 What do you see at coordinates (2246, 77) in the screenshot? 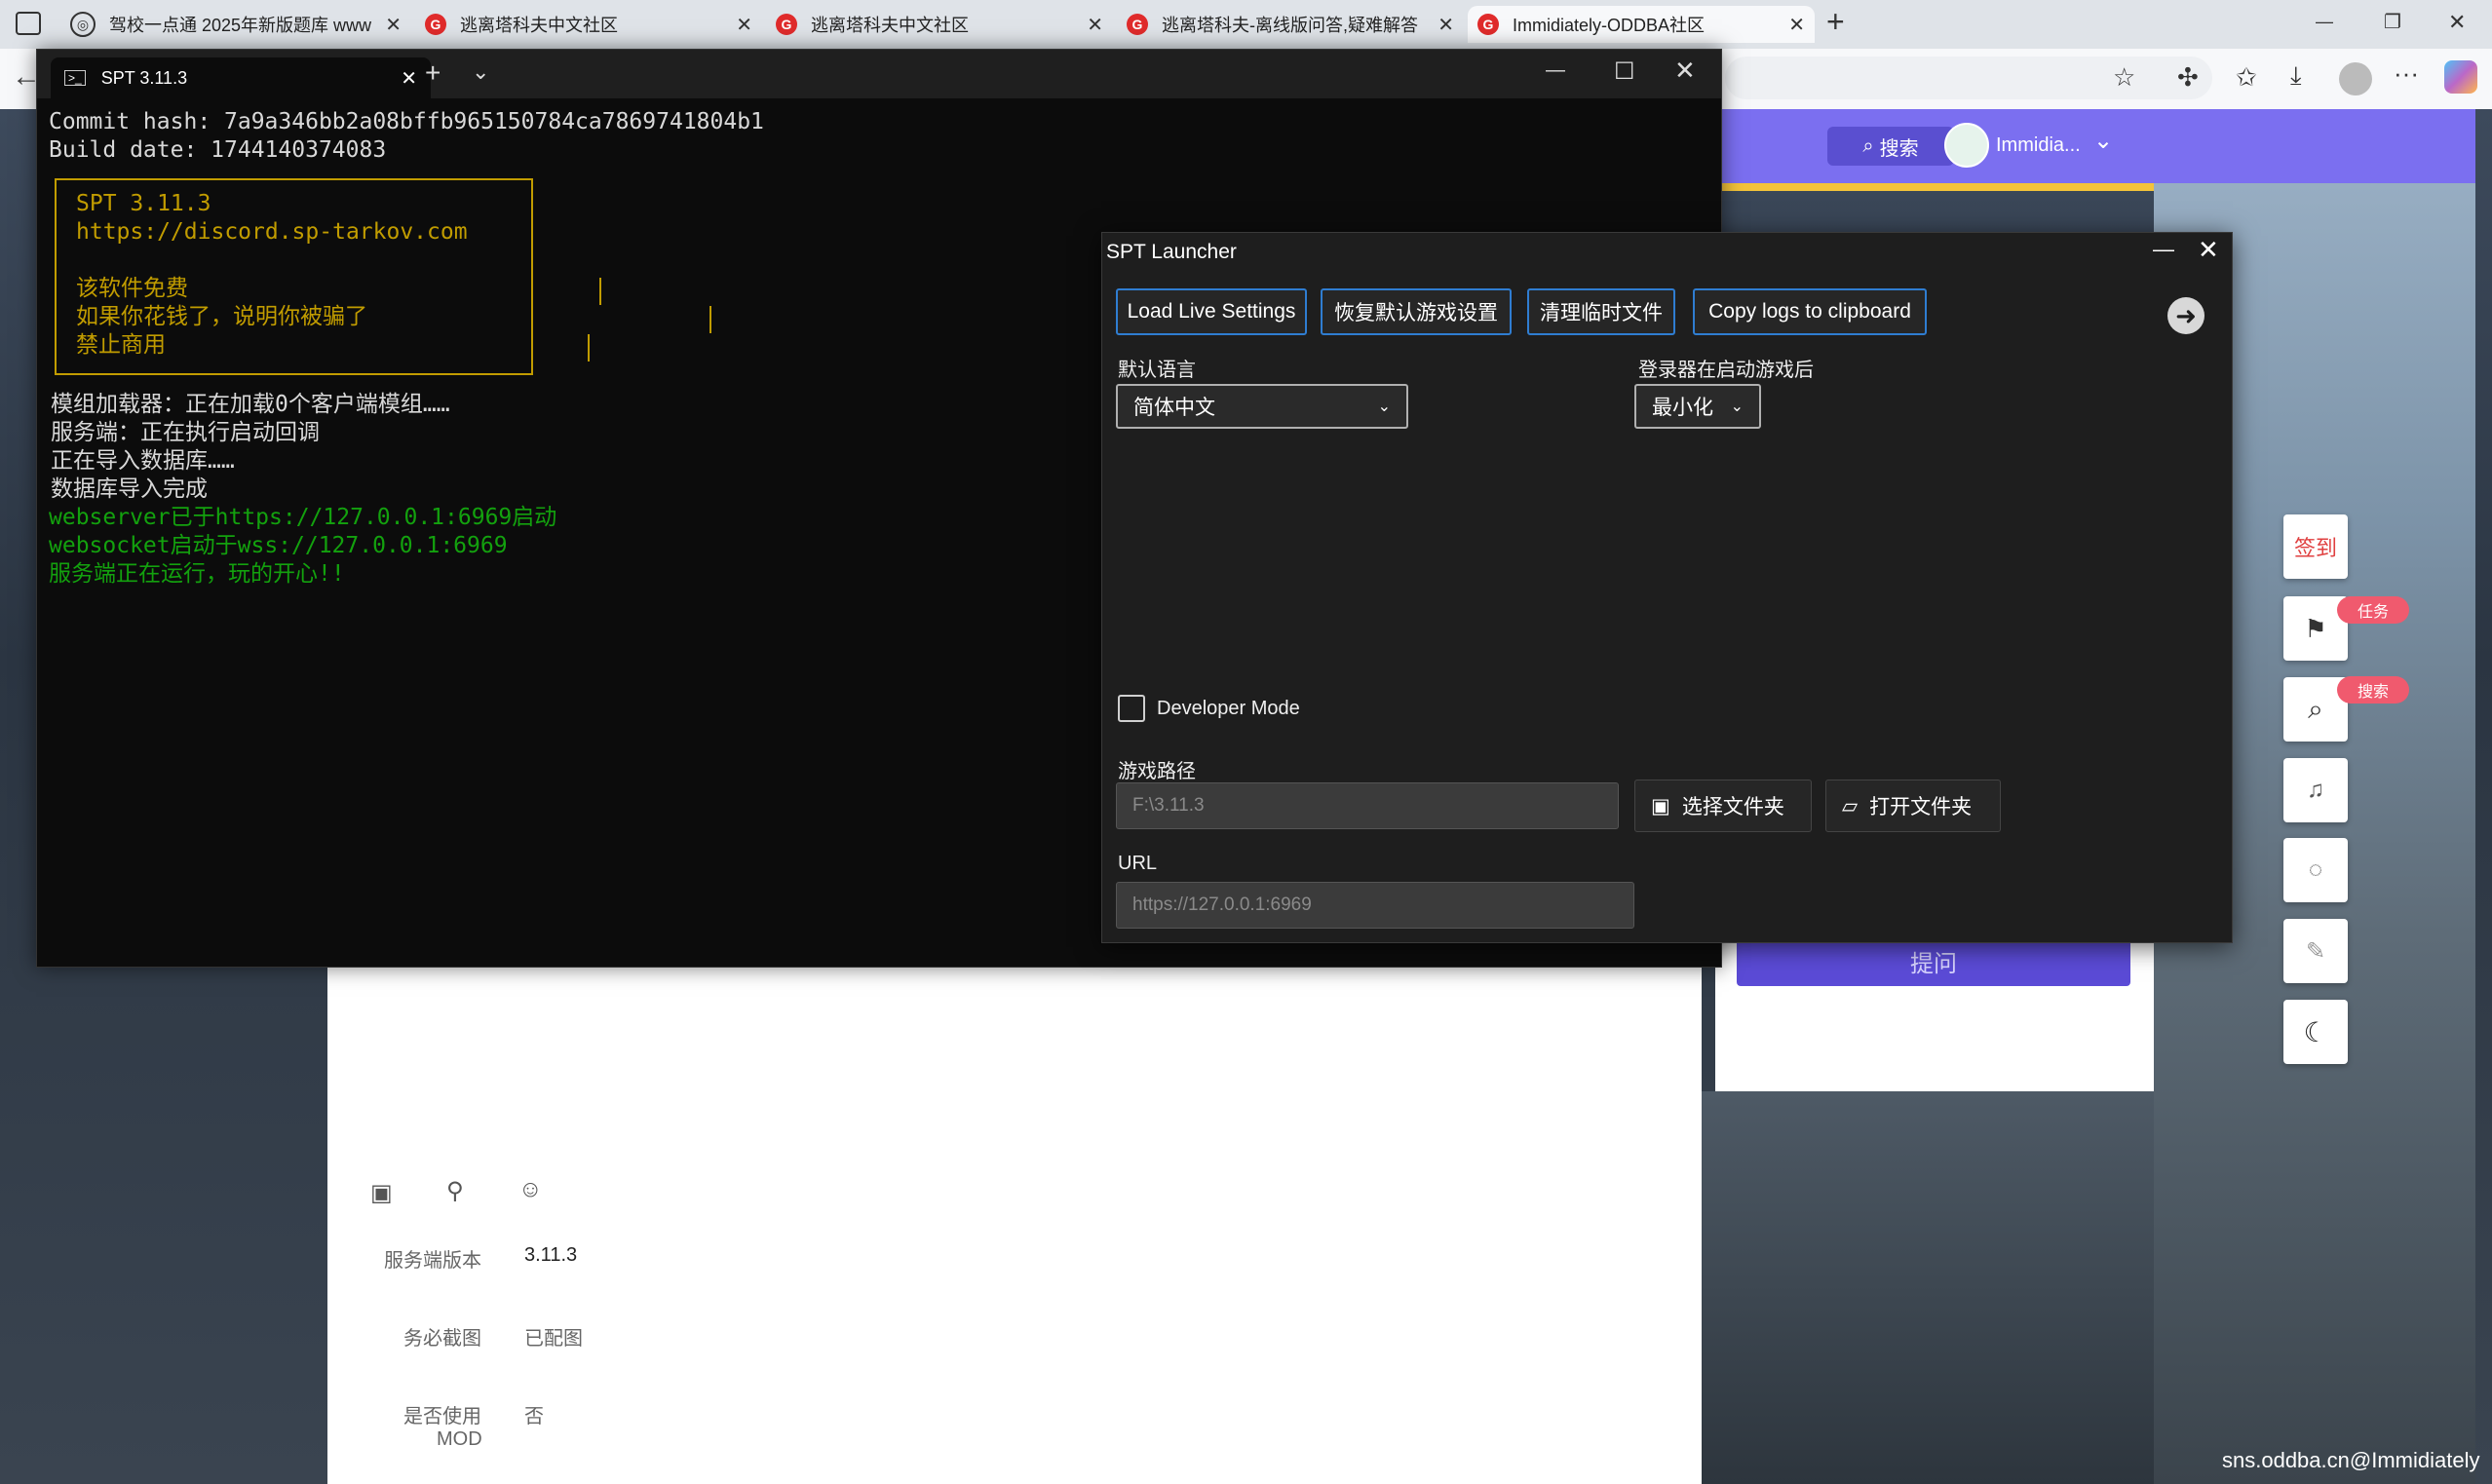
I see `favorites-icon: ✩` at bounding box center [2246, 77].